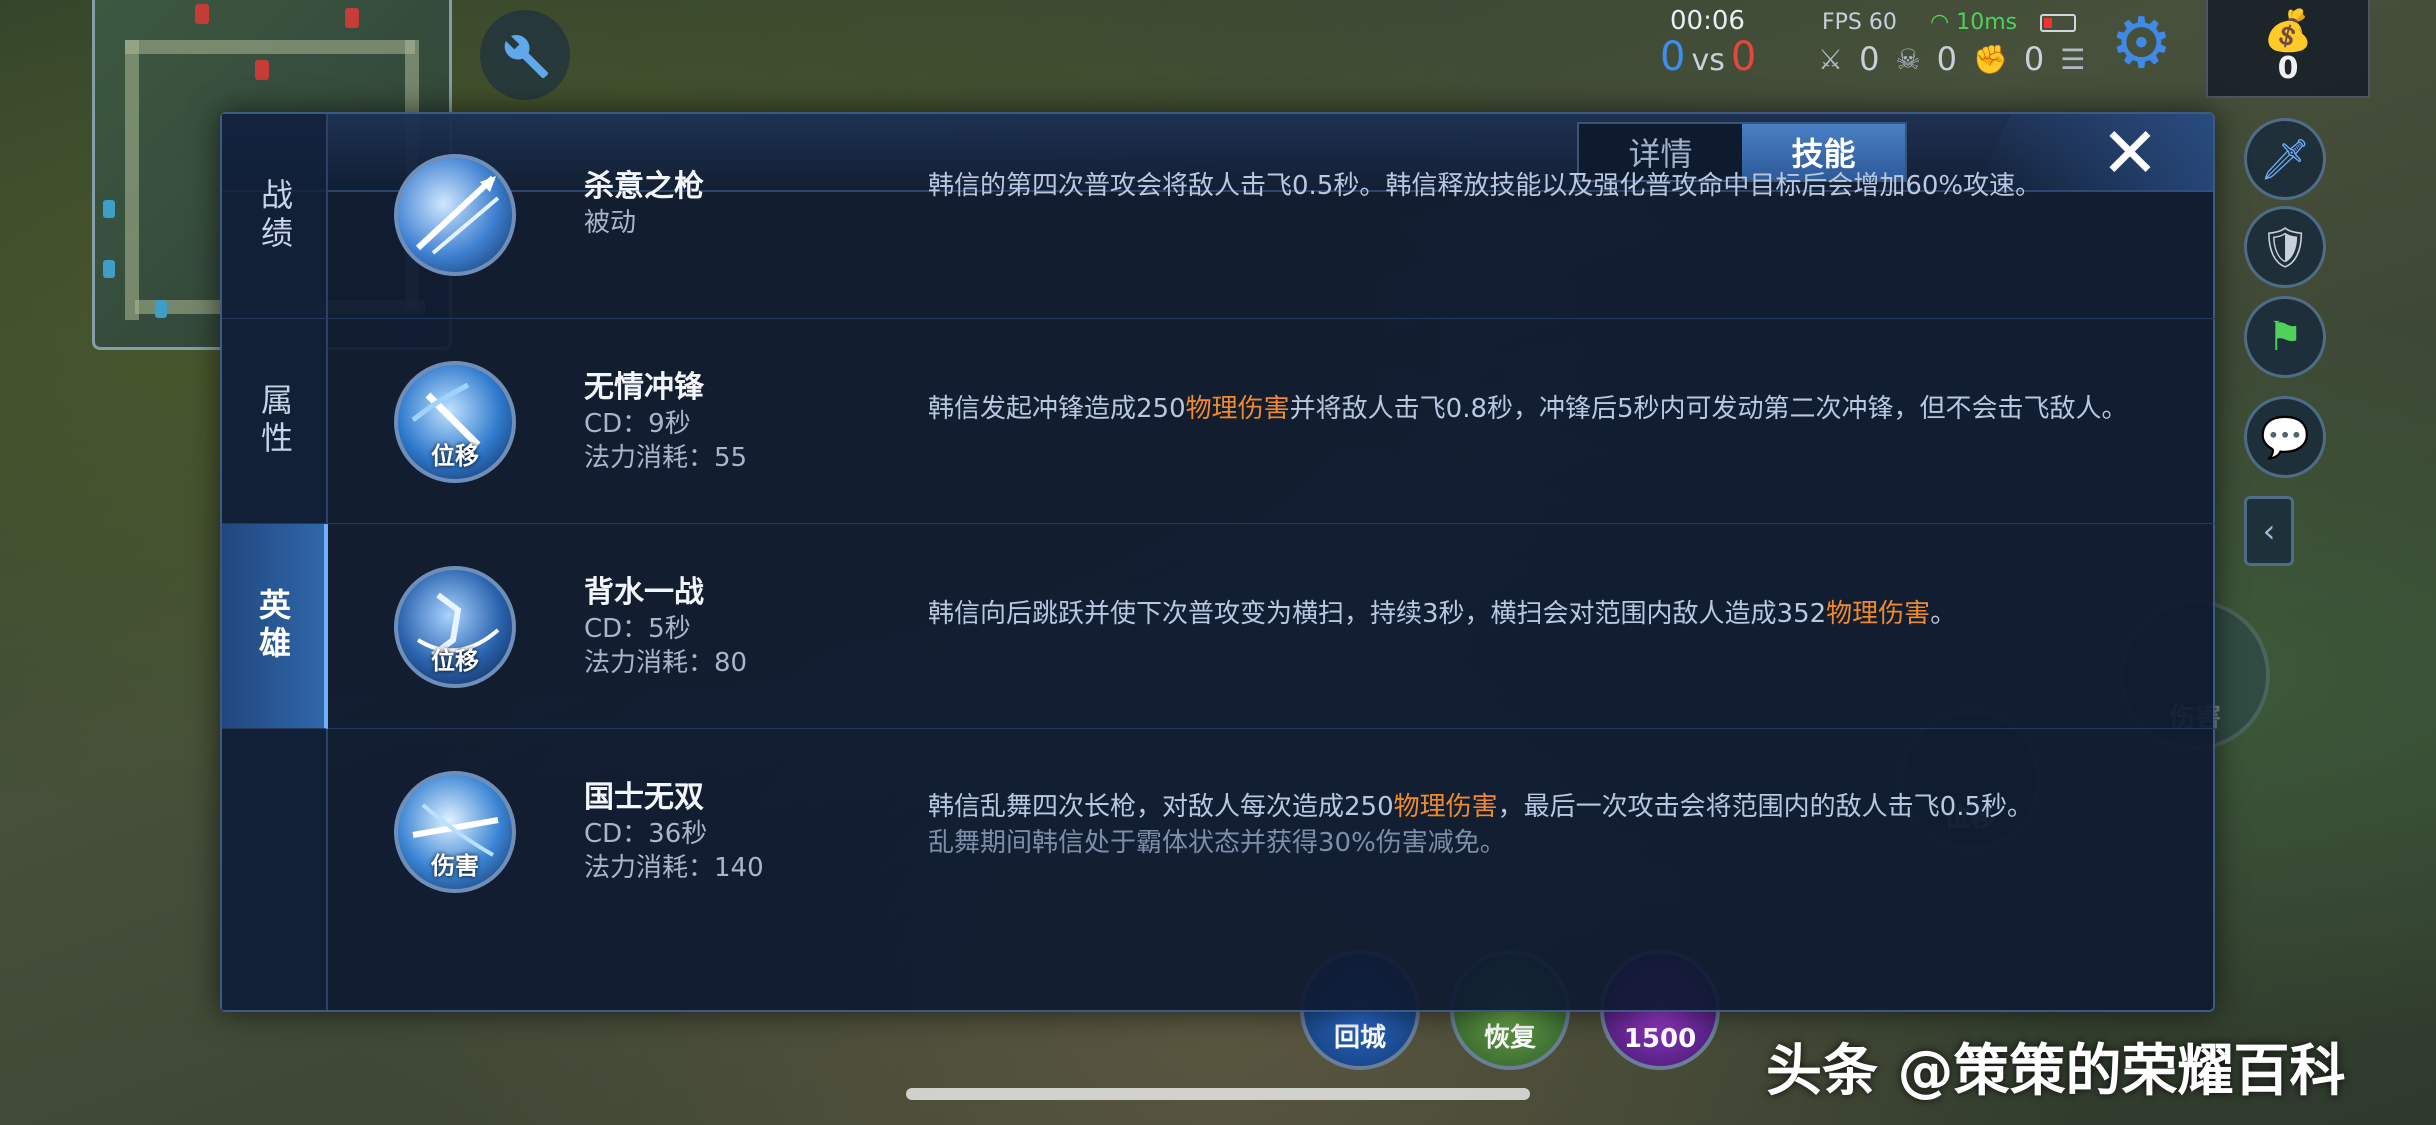 The image size is (2436, 1125). I want to click on assists-count: 0, so click(2034, 59).